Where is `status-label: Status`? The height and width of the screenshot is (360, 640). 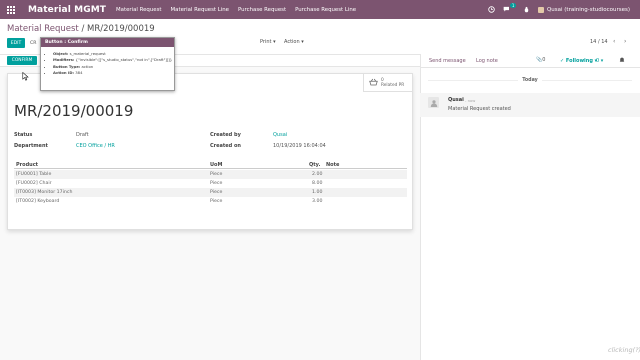 status-label: Status is located at coordinates (23, 135).